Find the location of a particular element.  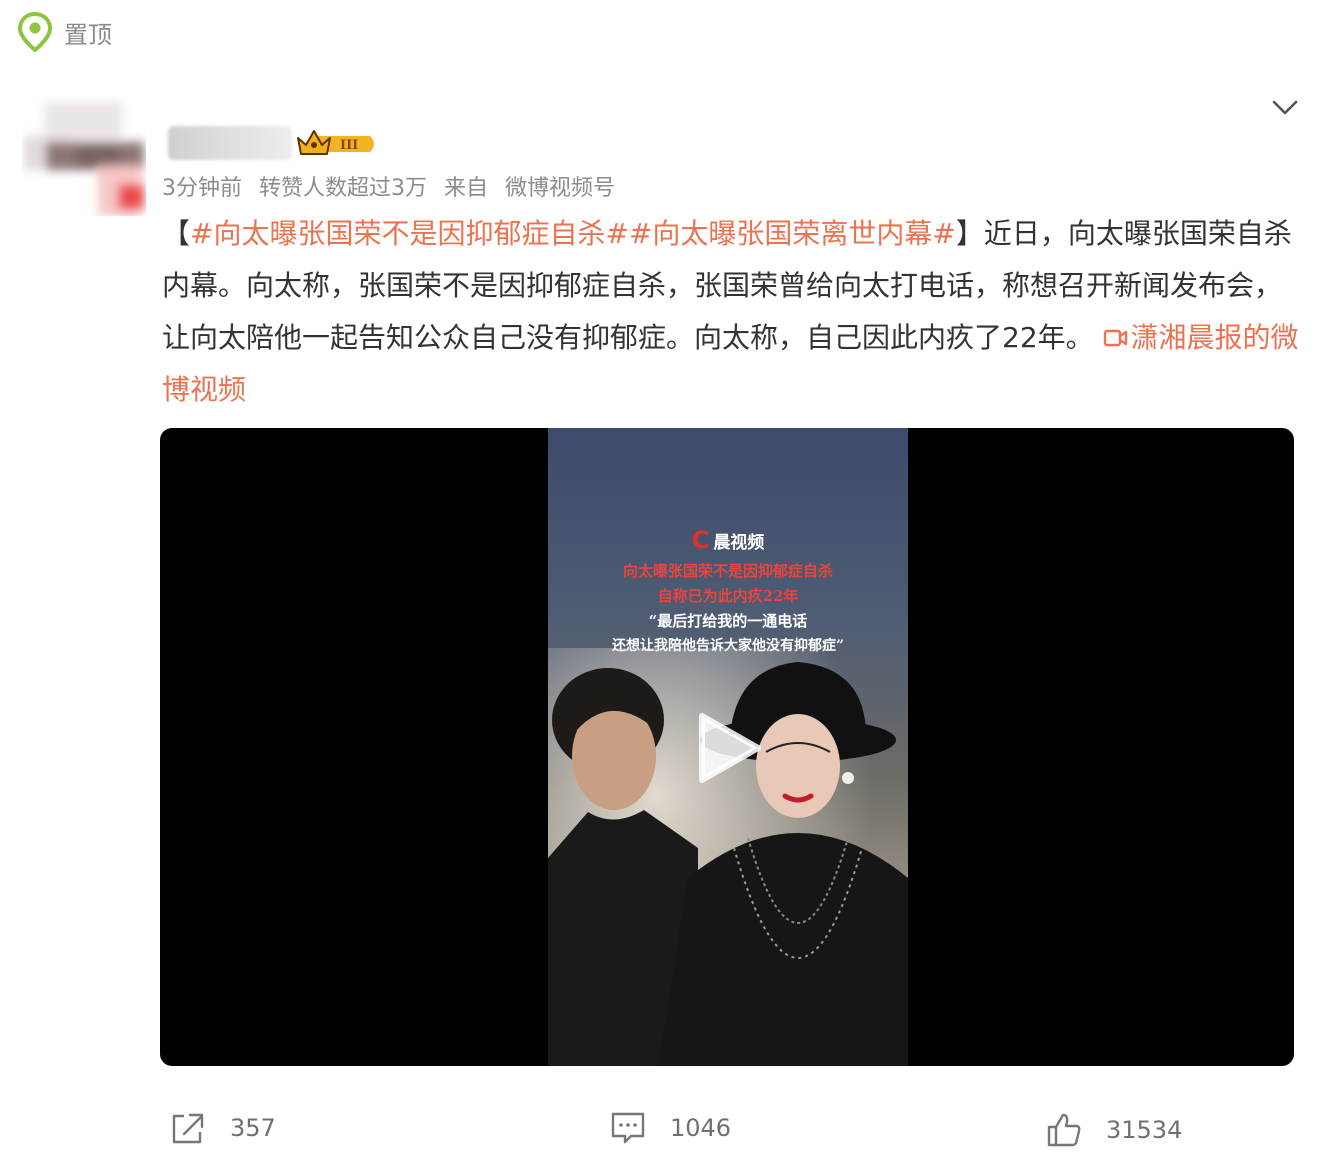

pinned-label: 置顶 is located at coordinates (88, 34).